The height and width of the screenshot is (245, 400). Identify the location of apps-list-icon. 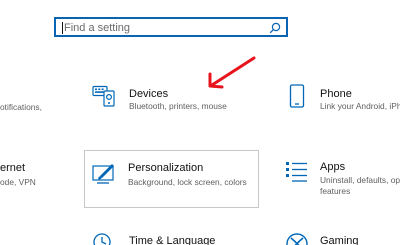
(296, 172).